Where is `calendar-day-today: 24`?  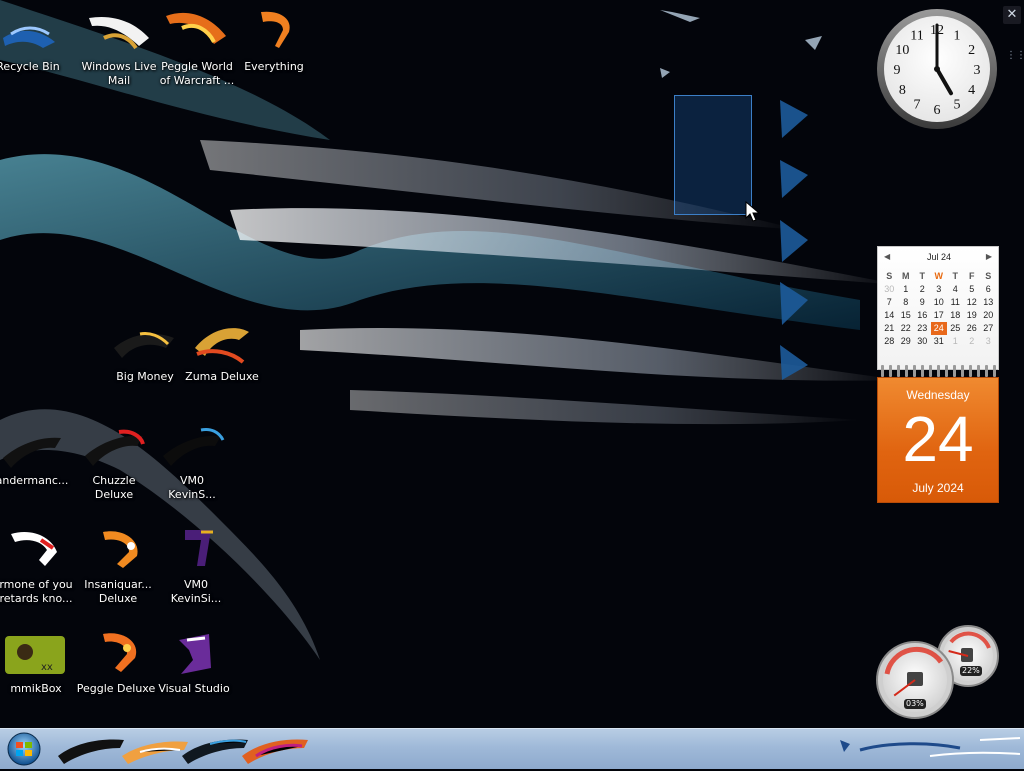 calendar-day-today: 24 is located at coordinates (938, 328).